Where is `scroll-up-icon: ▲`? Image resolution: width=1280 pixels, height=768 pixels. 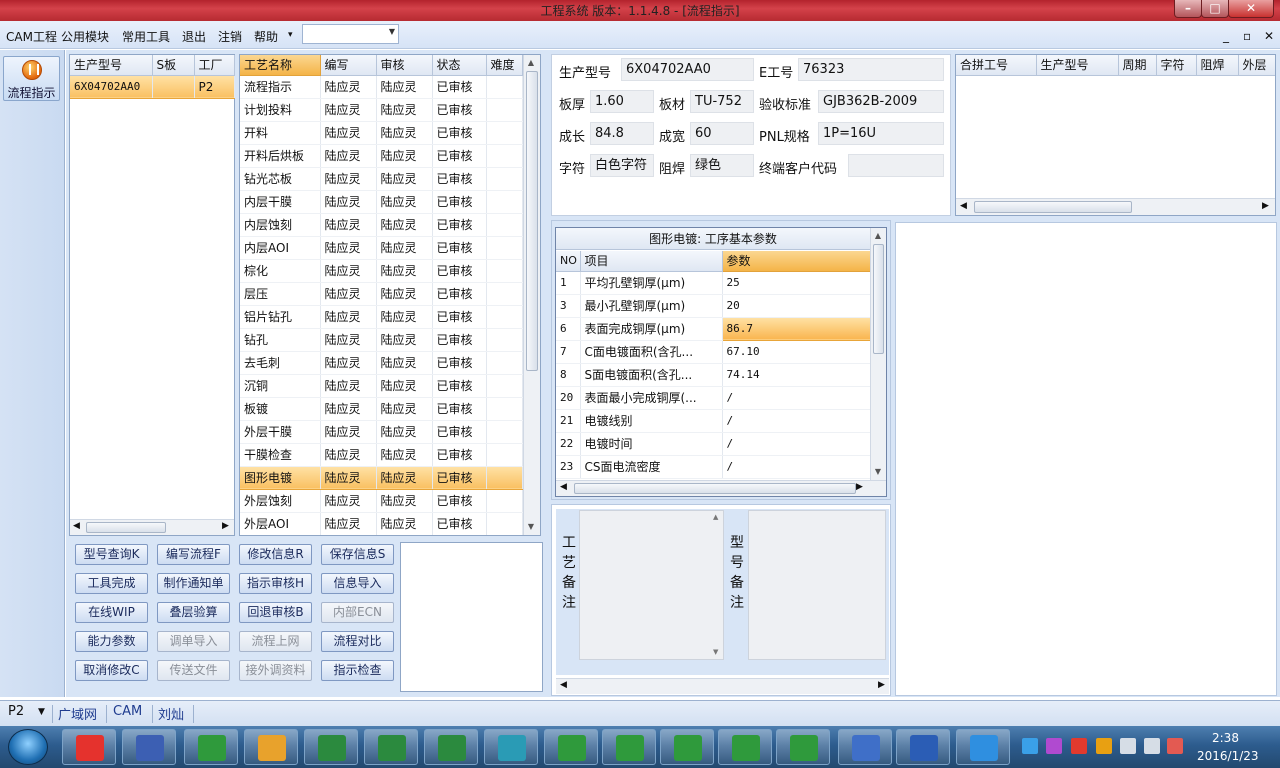
scroll-up-icon: ▲ is located at coordinates (878, 236).